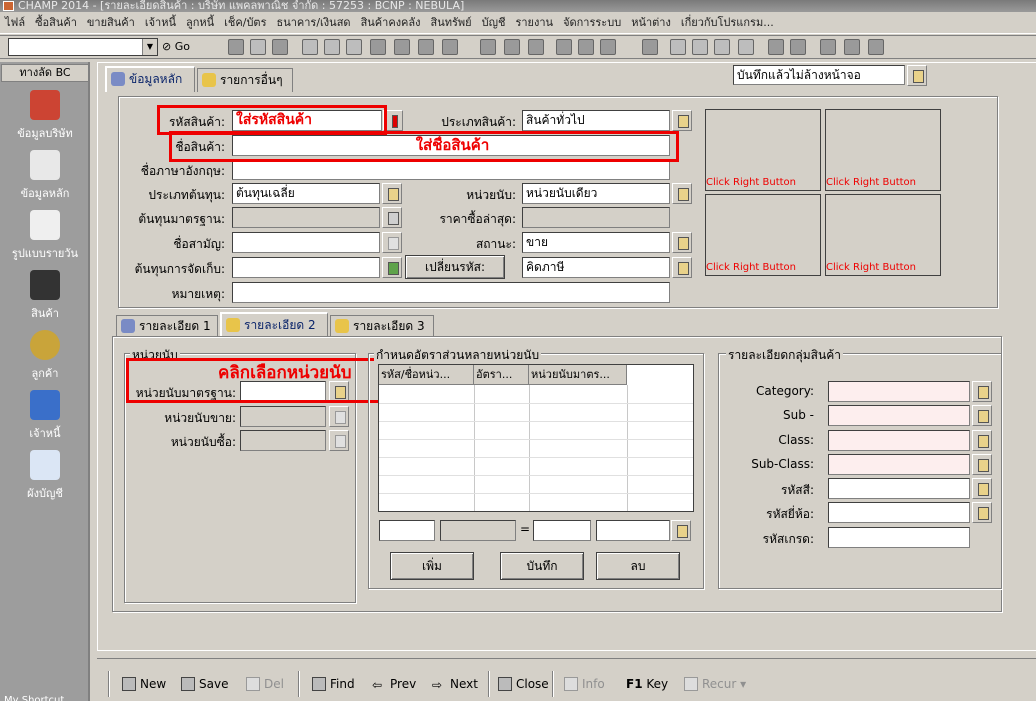  Describe the element at coordinates (982, 488) in the screenshot. I see `color-picker-icon` at that location.